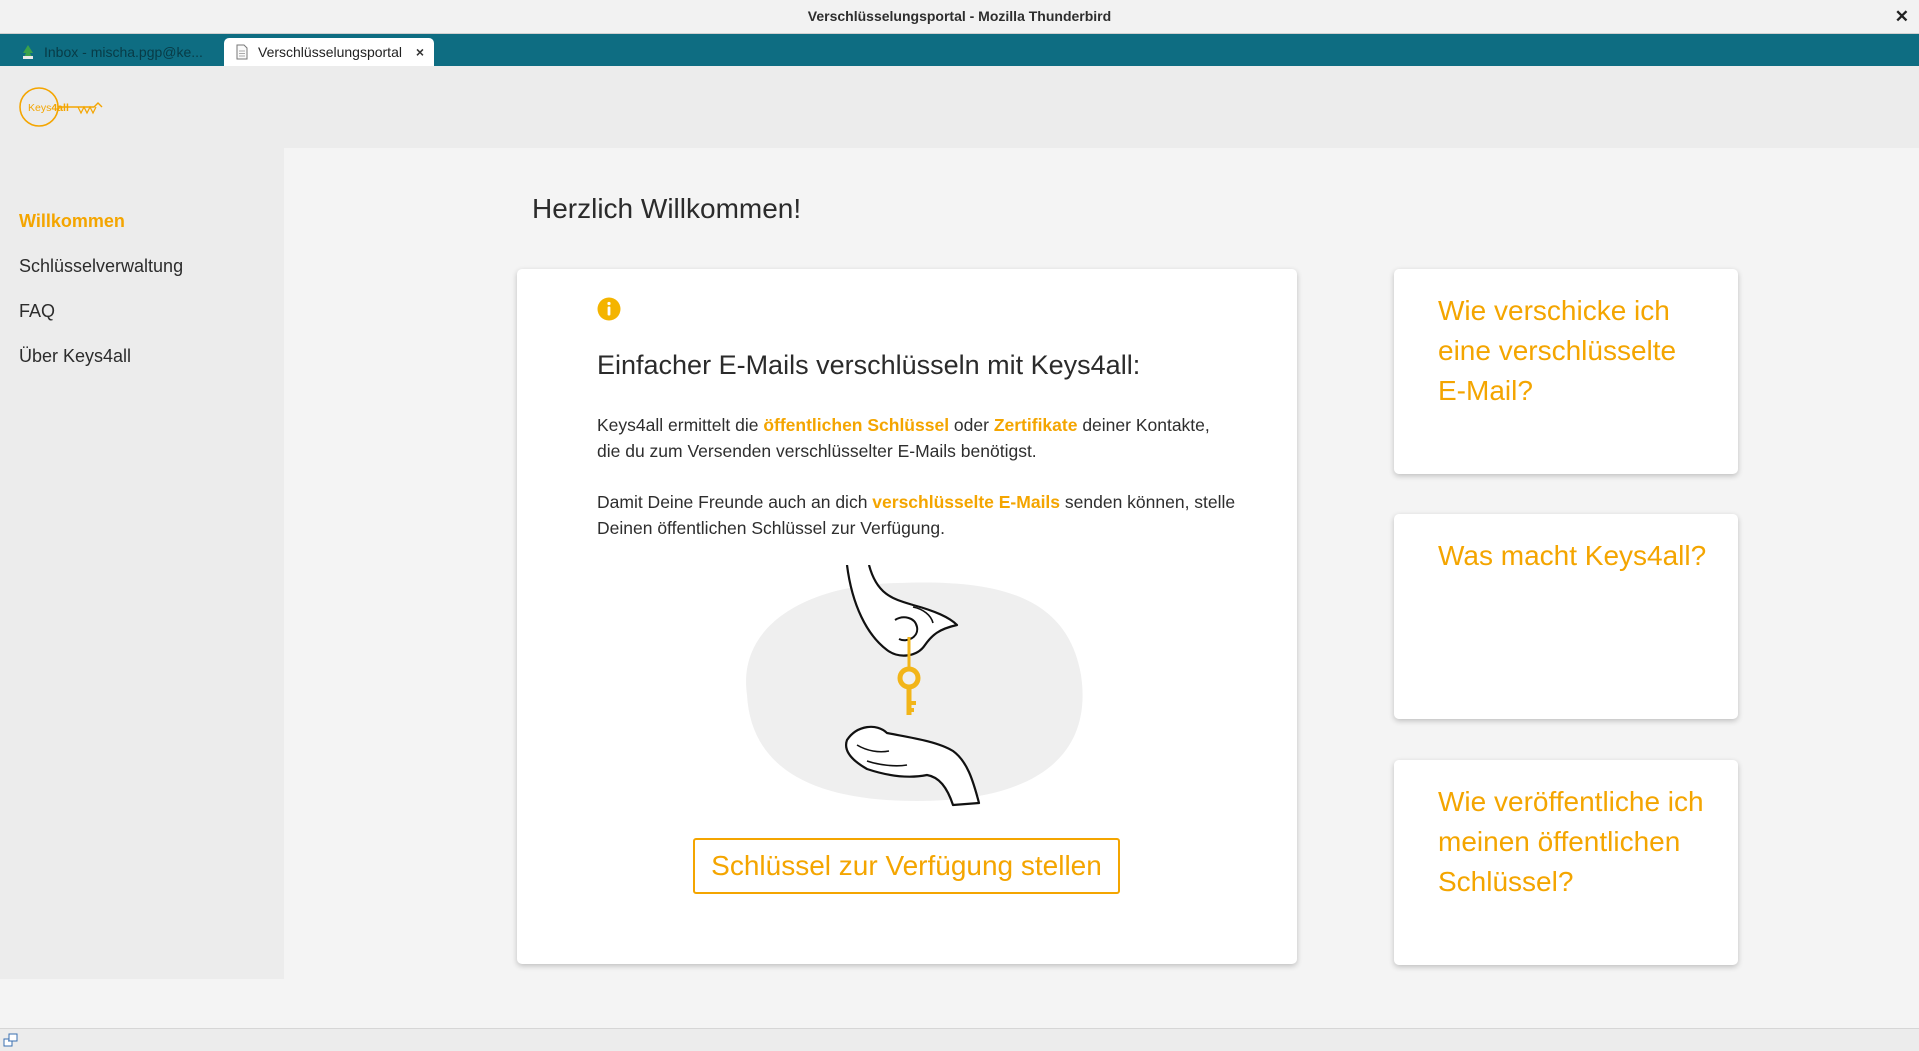  I want to click on tab-portal-label: Verschlüsselungsportal, so click(330, 52).